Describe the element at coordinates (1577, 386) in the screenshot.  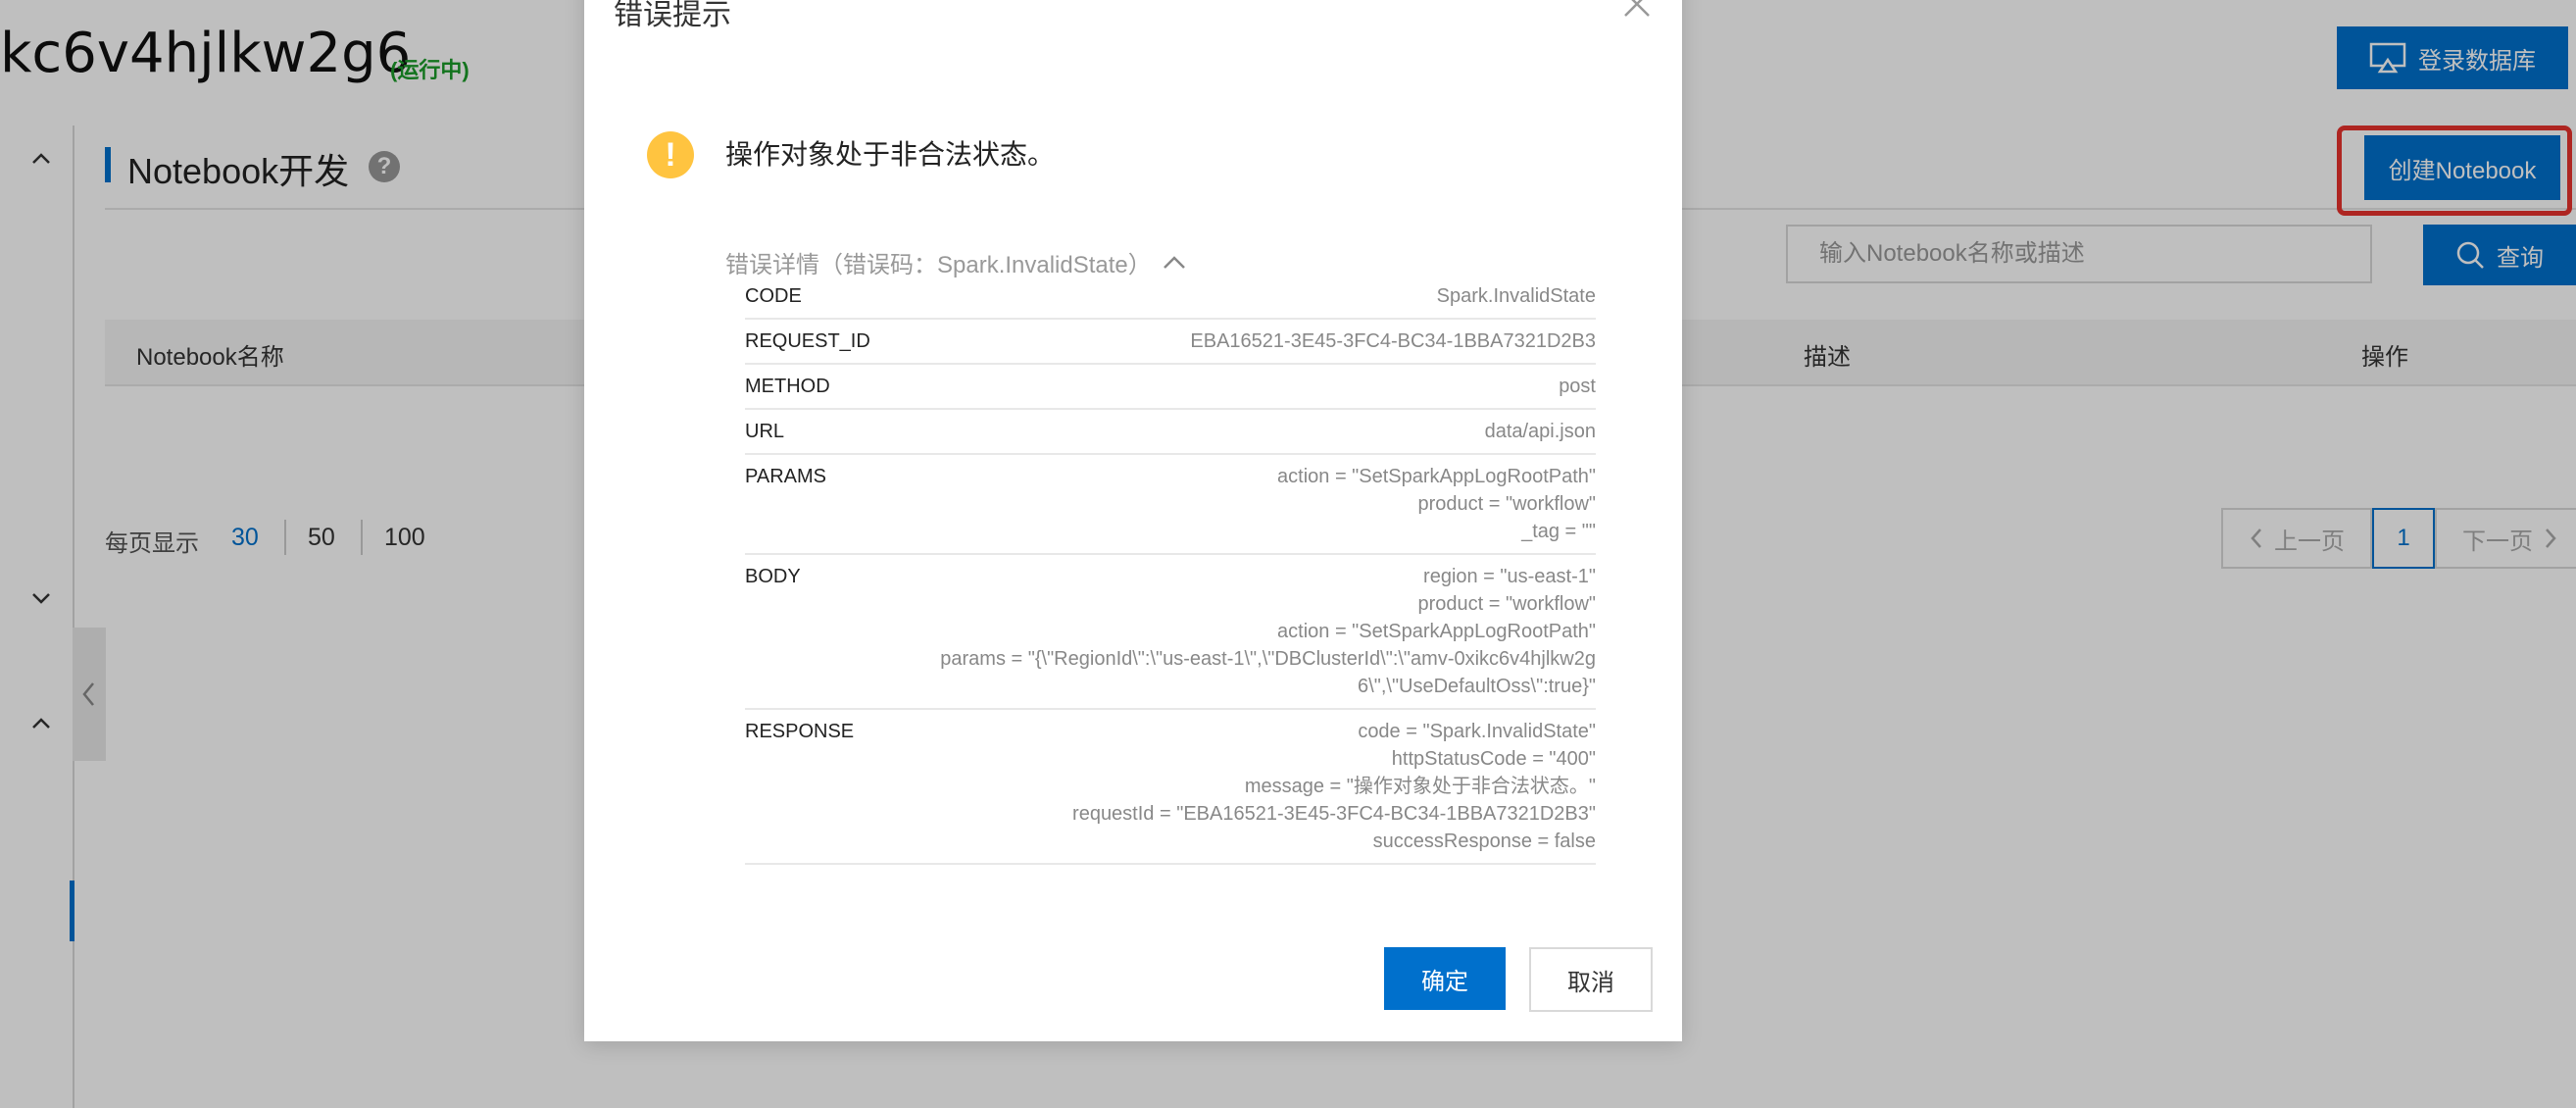
I see `detail-value: post` at that location.